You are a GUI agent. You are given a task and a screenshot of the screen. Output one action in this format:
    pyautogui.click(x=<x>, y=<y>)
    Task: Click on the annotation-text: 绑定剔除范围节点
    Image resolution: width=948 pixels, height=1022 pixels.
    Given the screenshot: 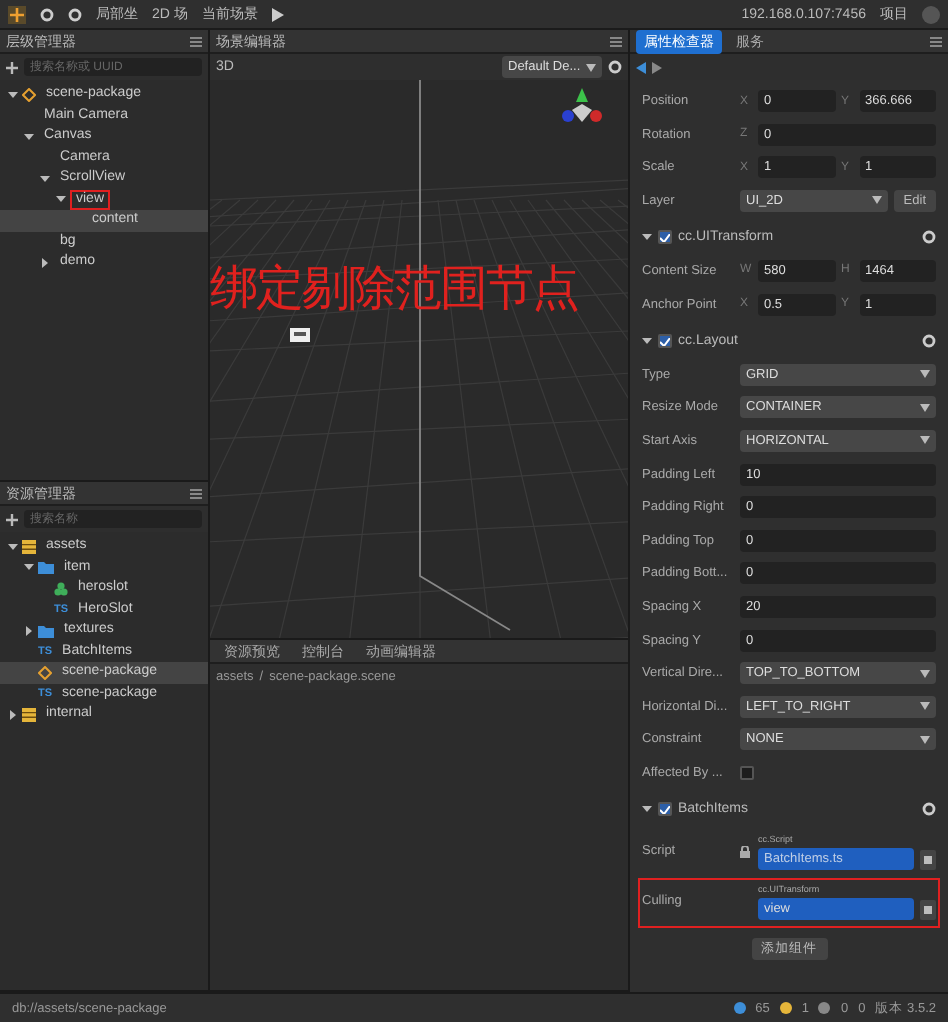 What is the action you would take?
    pyautogui.click(x=394, y=289)
    